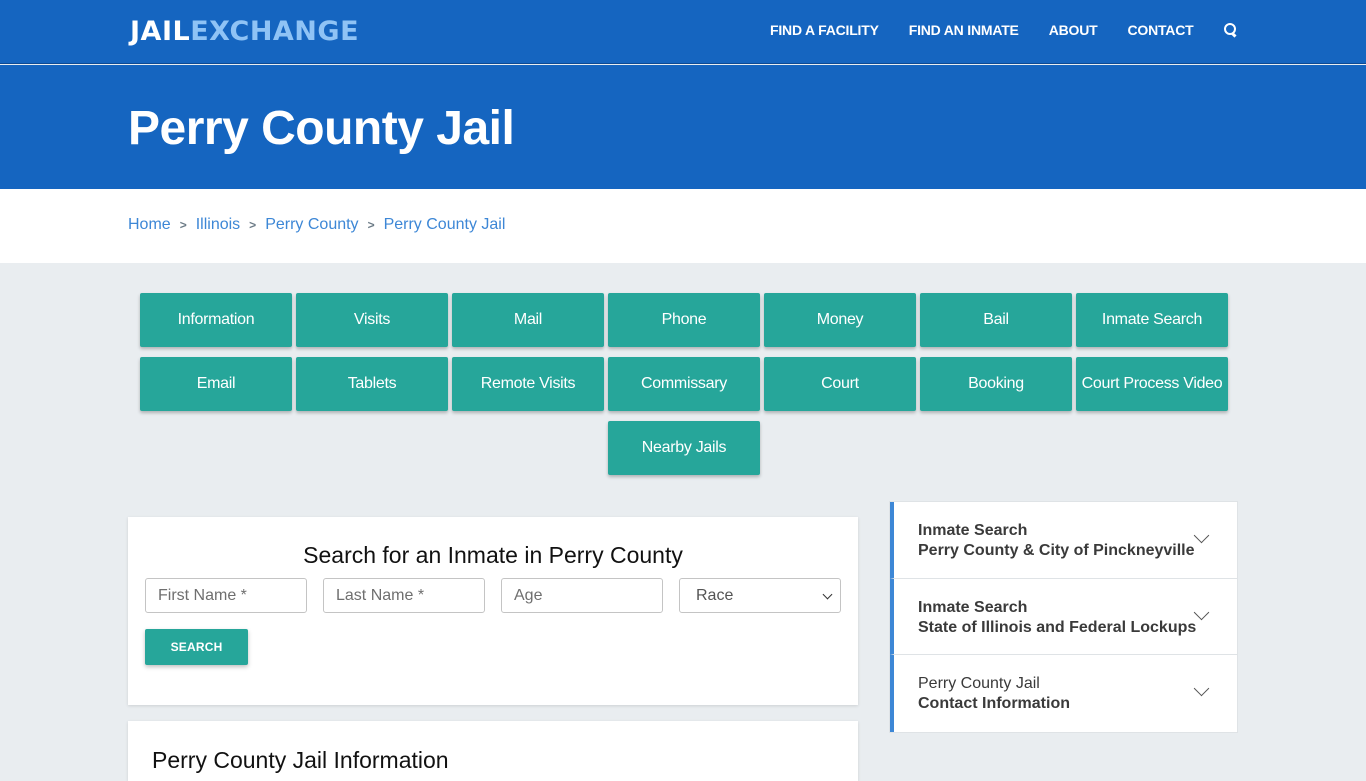 The image size is (1366, 781). Describe the element at coordinates (840, 320) in the screenshot. I see `tile-money: Money` at that location.